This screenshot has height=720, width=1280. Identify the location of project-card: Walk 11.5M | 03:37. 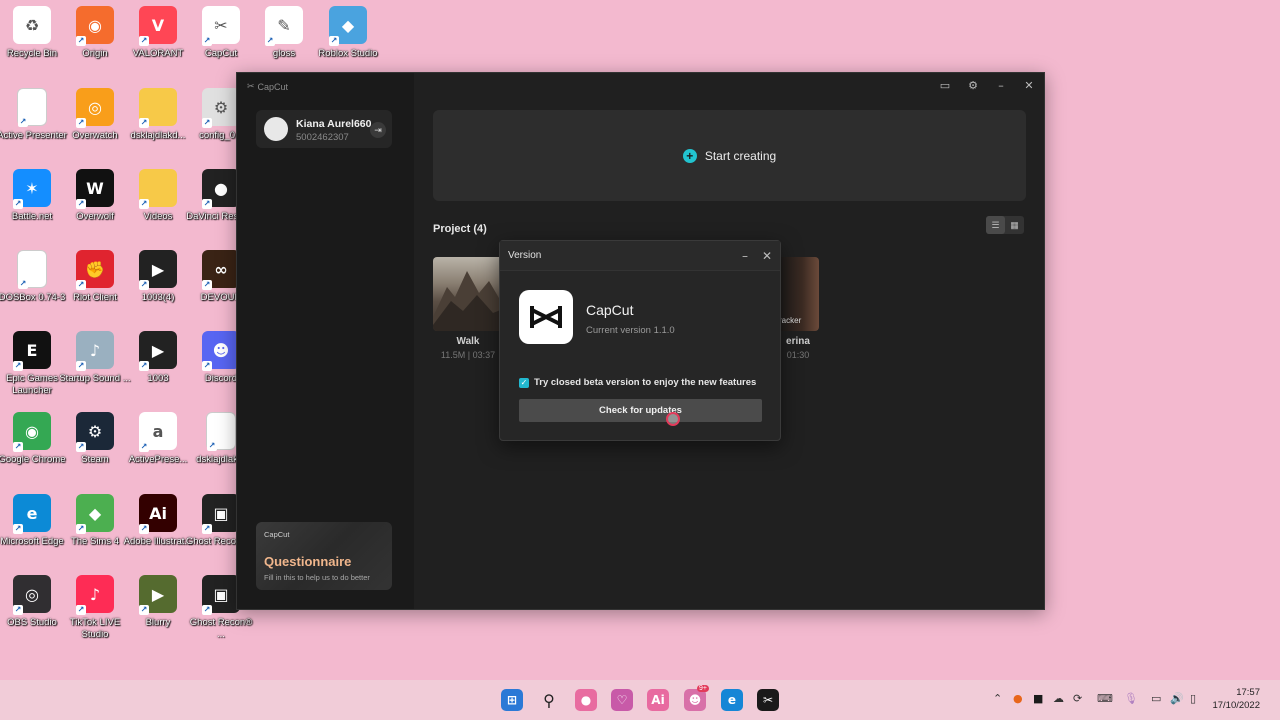
(468, 308).